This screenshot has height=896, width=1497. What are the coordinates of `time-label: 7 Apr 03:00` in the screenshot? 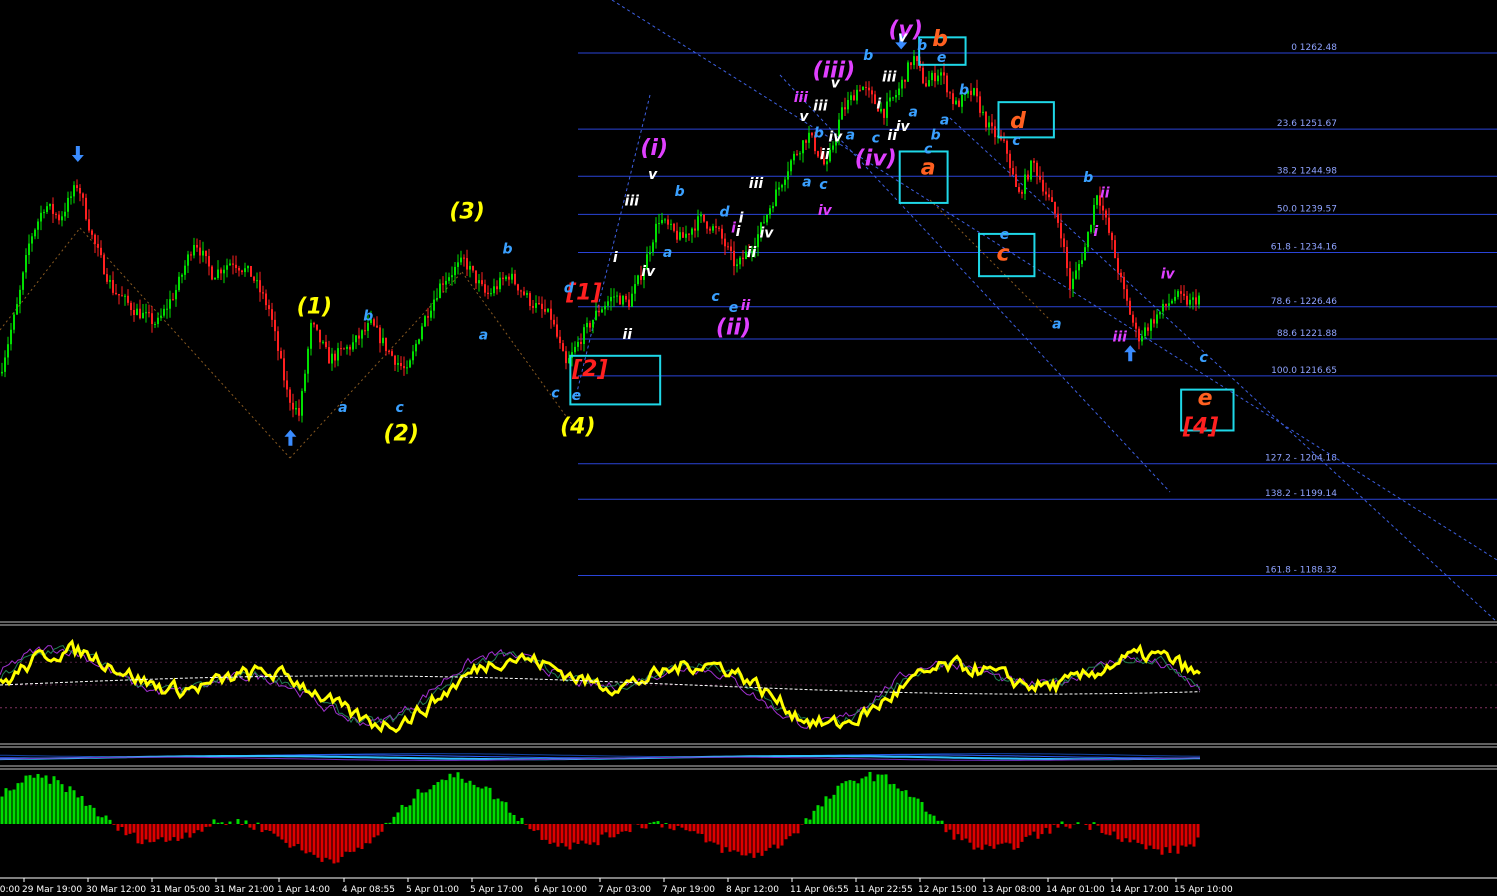 It's located at (624, 890).